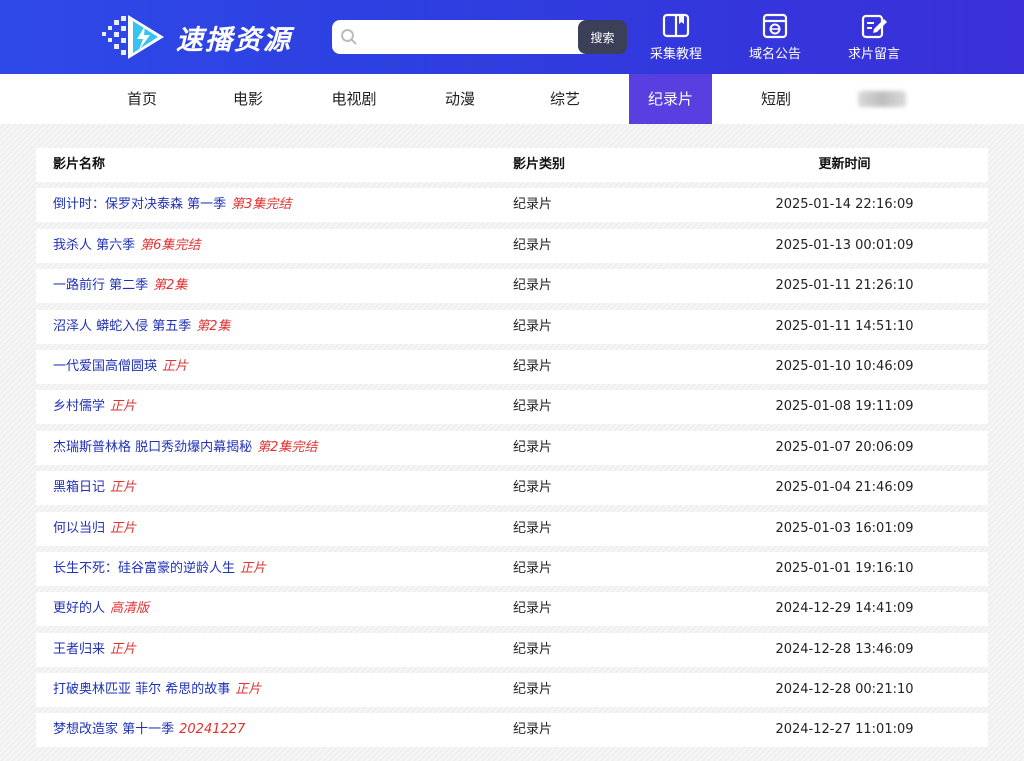  What do you see at coordinates (844, 730) in the screenshot?
I see `update-time: 2024-12-27 11:01:09` at bounding box center [844, 730].